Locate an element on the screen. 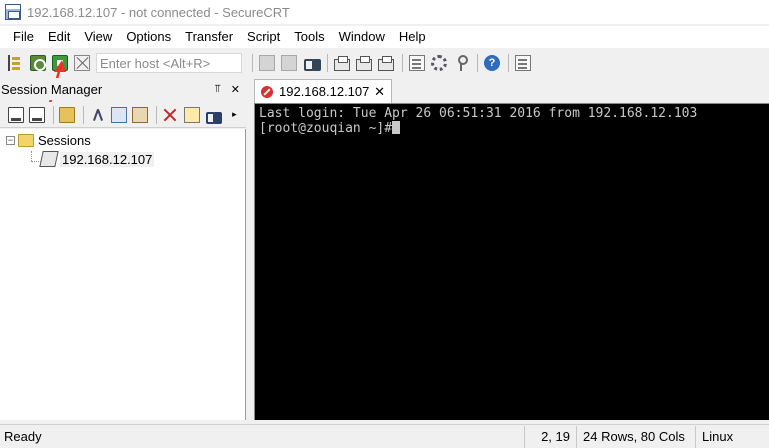 Image resolution: width=769 pixels, height=448 pixels. session-options-icon is located at coordinates (417, 63).